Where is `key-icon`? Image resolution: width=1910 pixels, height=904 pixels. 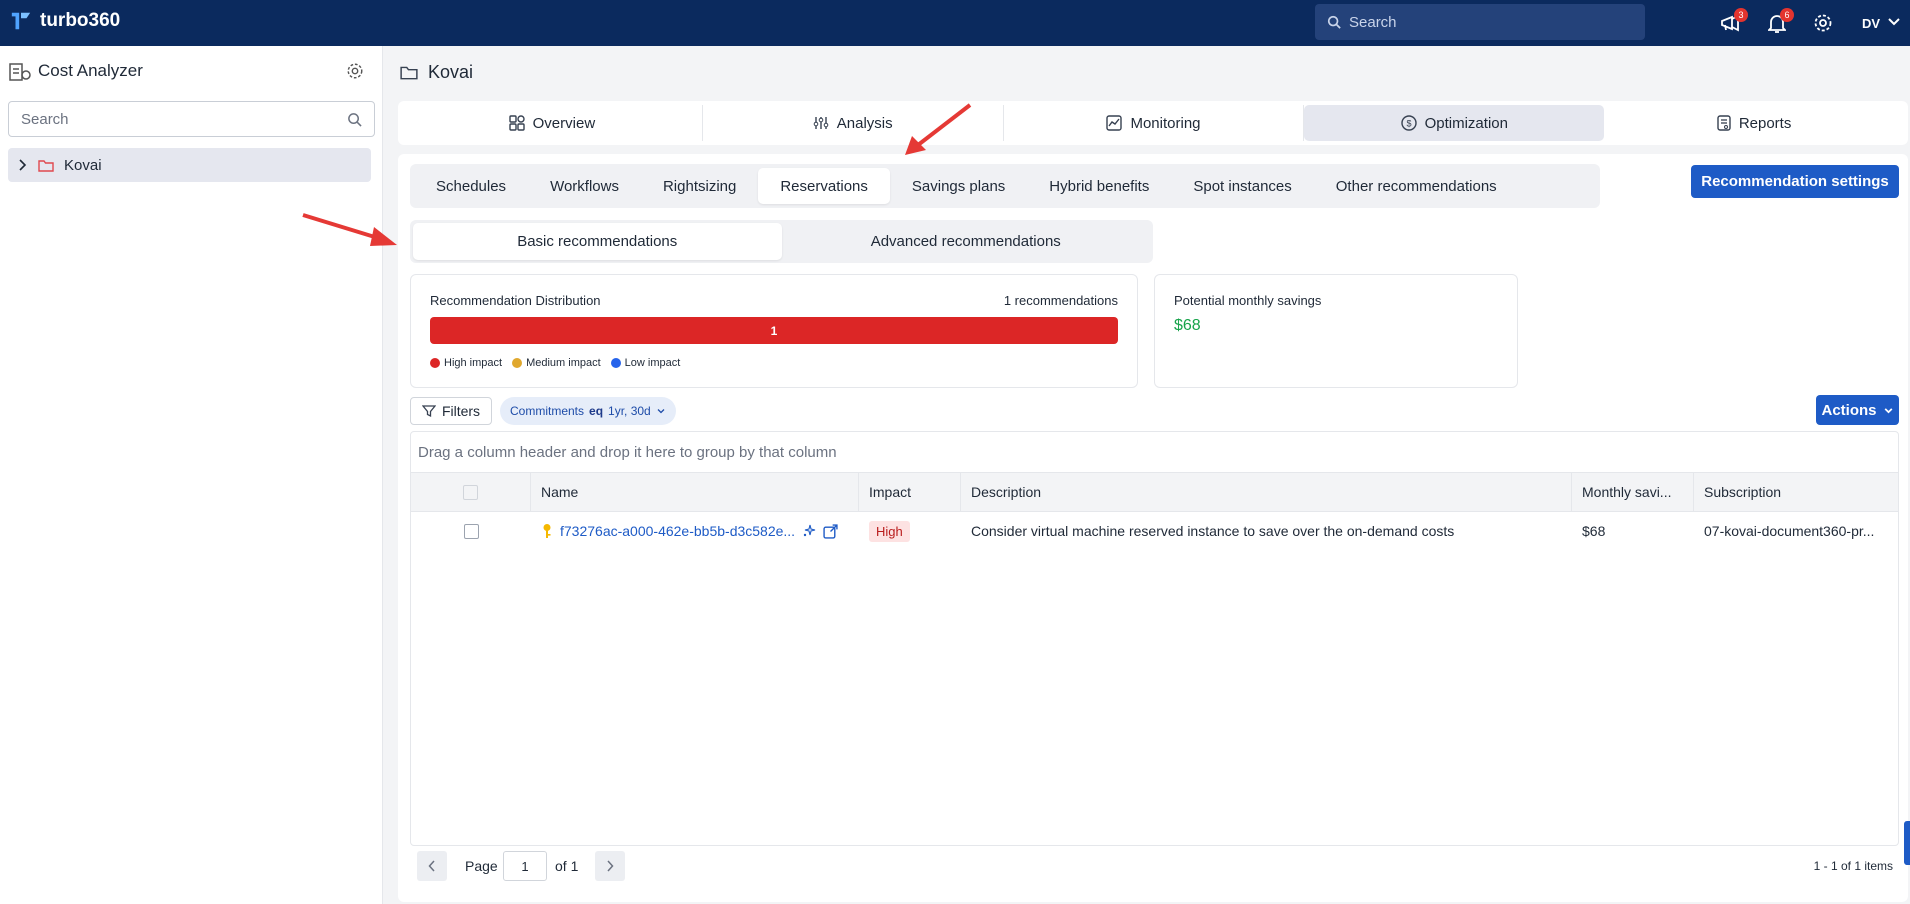 key-icon is located at coordinates (547, 531).